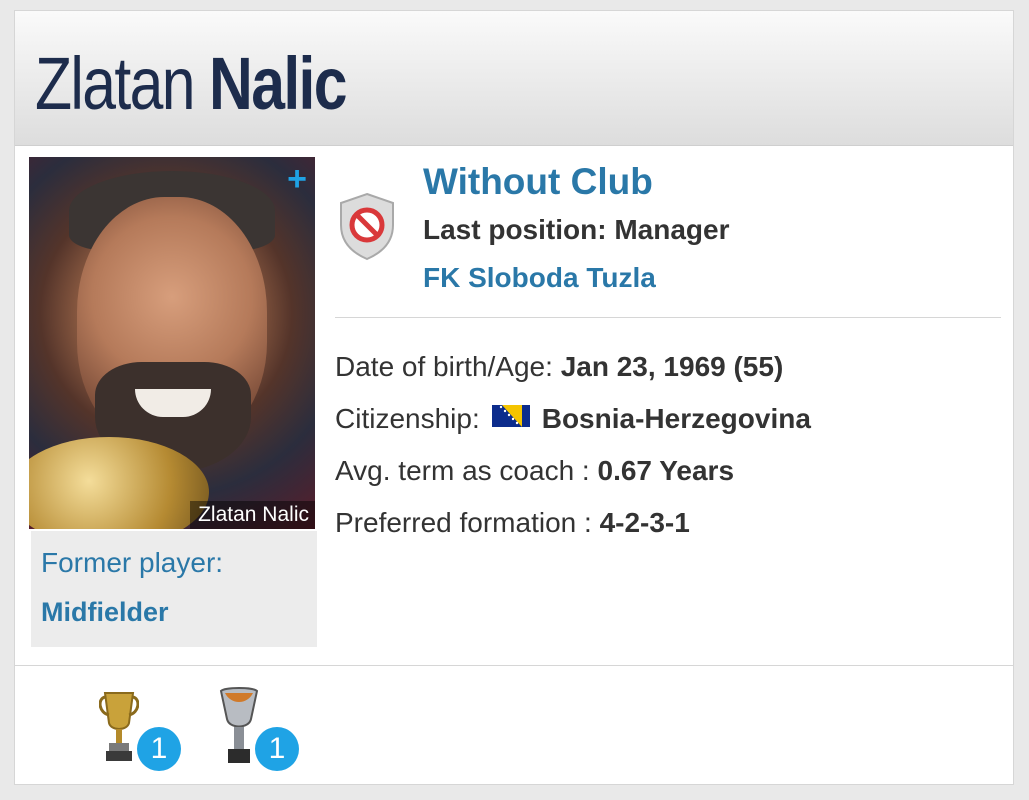  Describe the element at coordinates (252, 515) in the screenshot. I see `photo-caption: Zlatan Nalic` at that location.